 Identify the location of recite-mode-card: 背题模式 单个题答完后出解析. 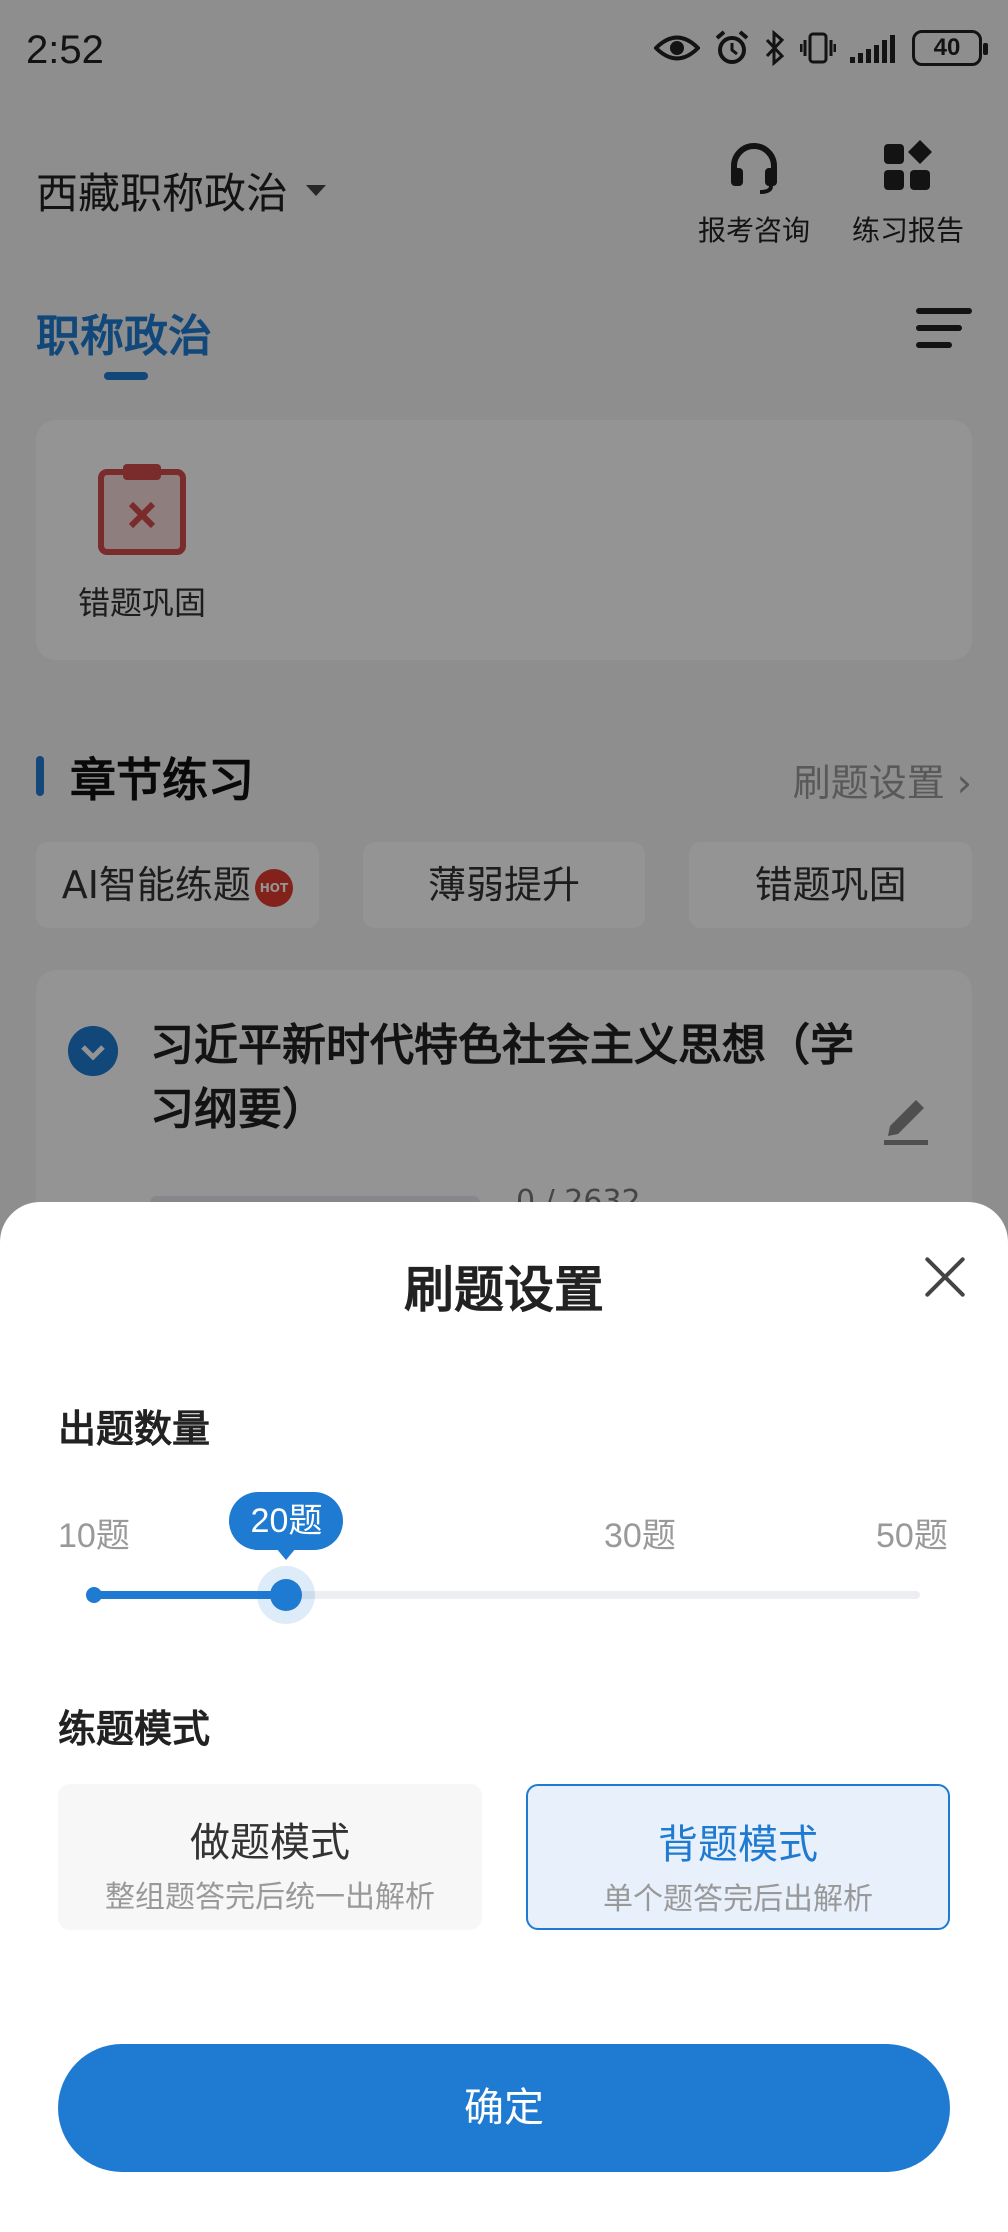
(738, 1857).